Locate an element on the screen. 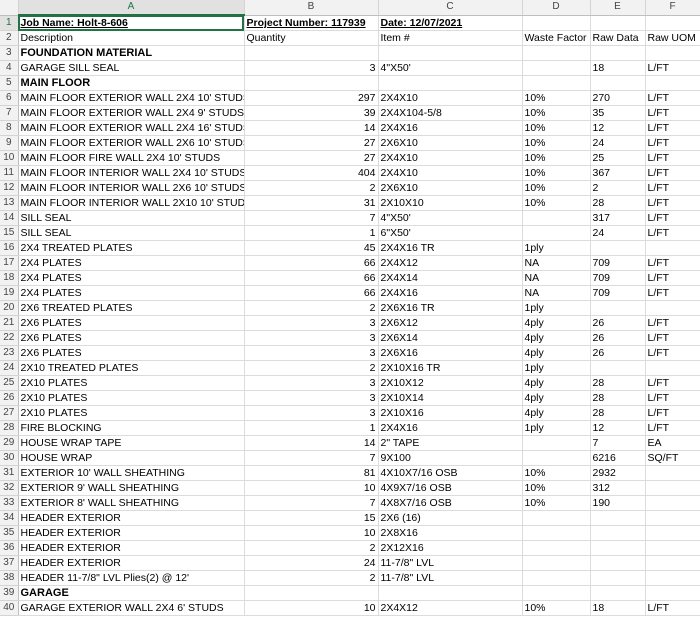  cell-a: Job Name: Holt-8-606 is located at coordinates (131, 23).